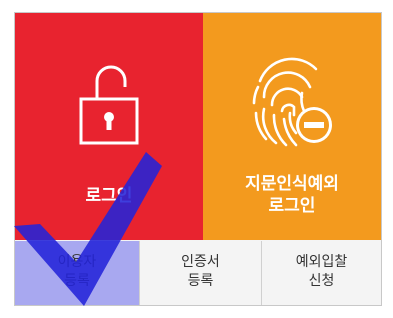  Describe the element at coordinates (77, 273) in the screenshot. I see `user-register-button: 이용자 등록` at that location.